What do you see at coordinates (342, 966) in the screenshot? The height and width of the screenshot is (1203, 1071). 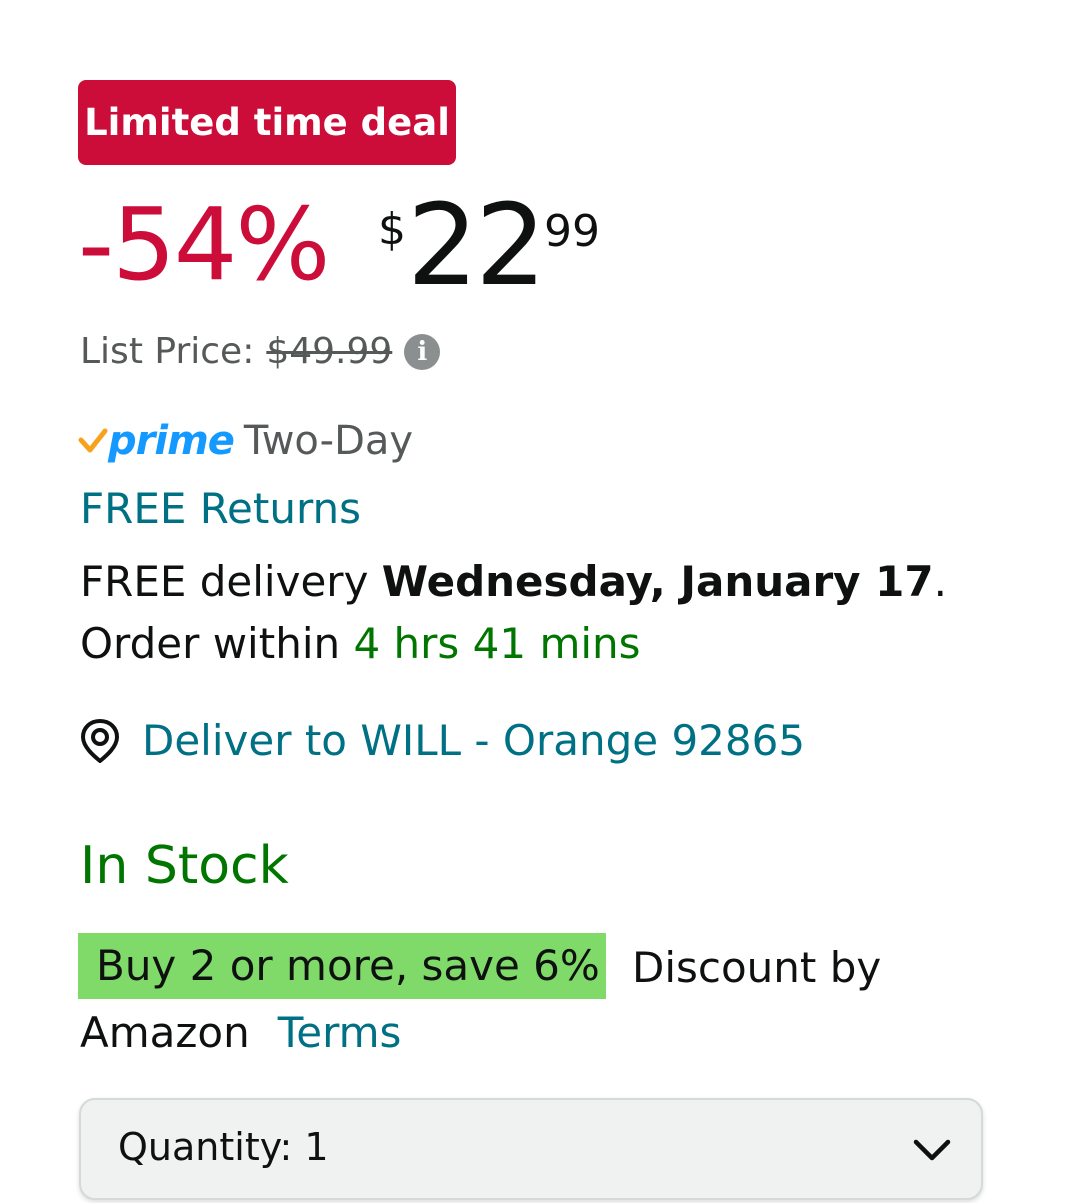 I see `promotion-badge: Buy 2 or more, save 6%` at bounding box center [342, 966].